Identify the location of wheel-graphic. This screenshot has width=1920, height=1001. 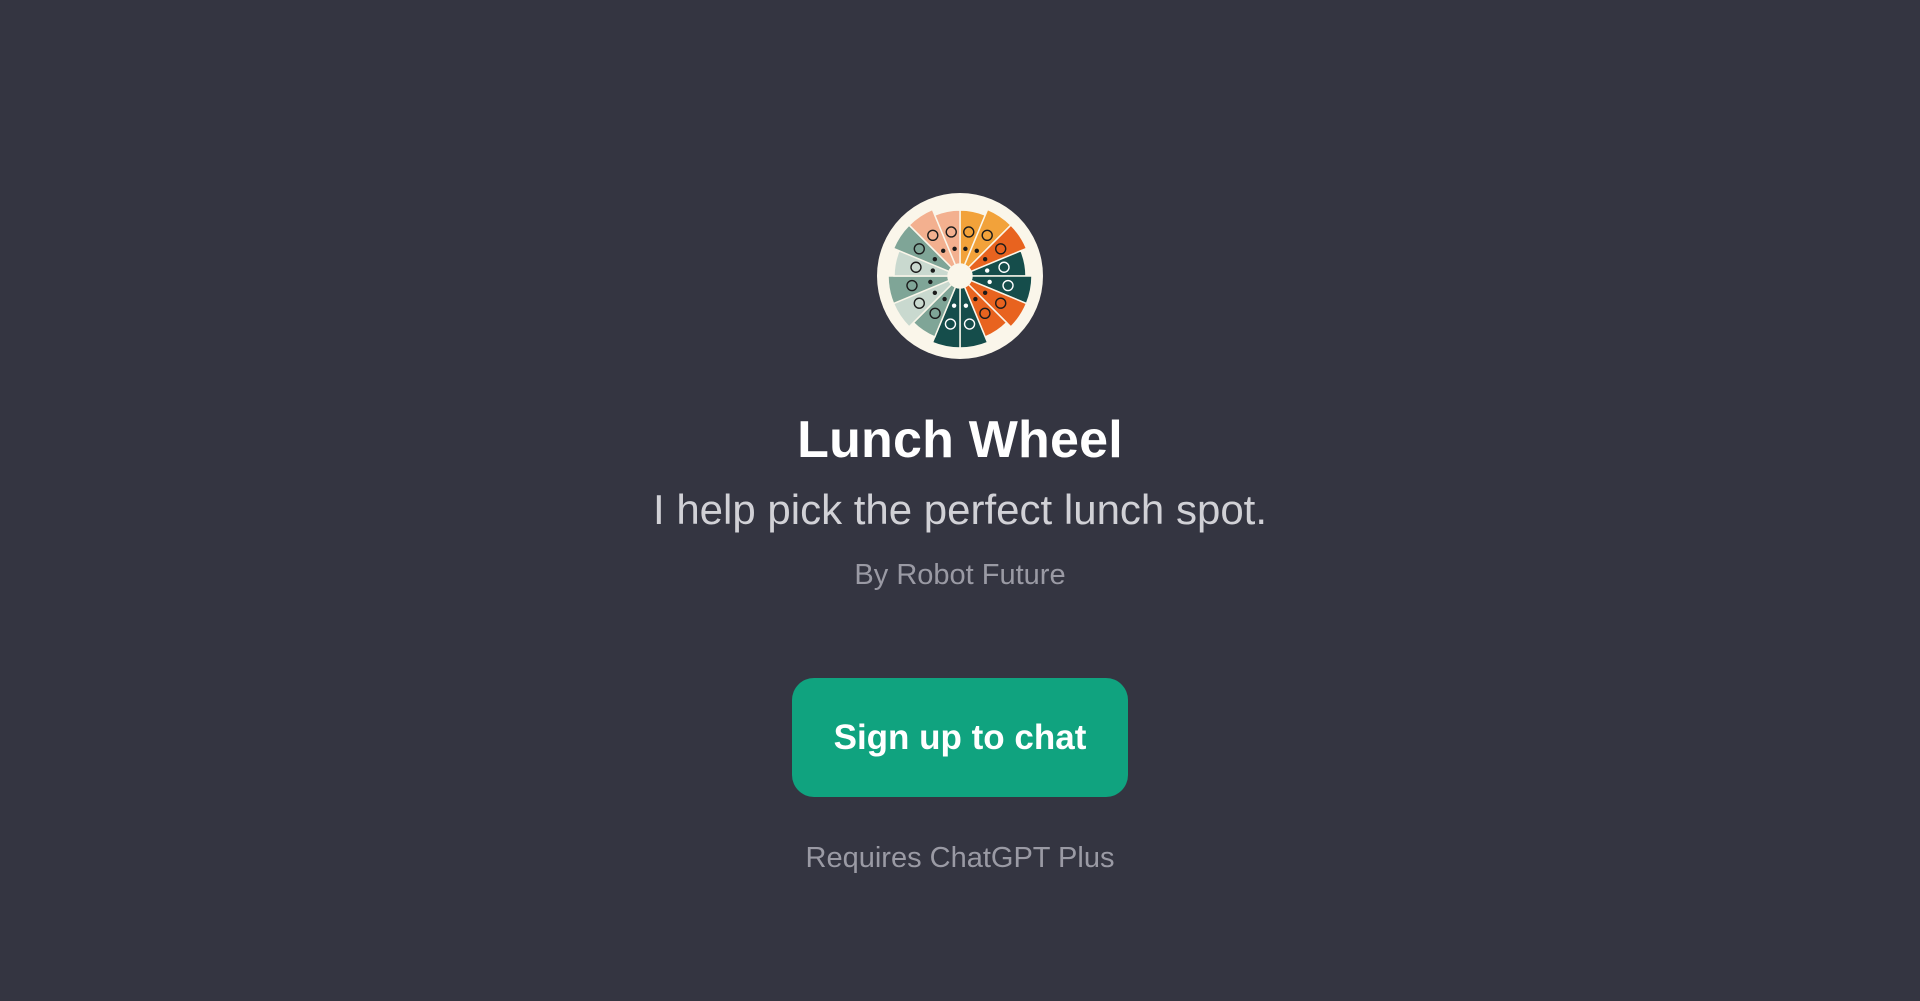
(960, 278).